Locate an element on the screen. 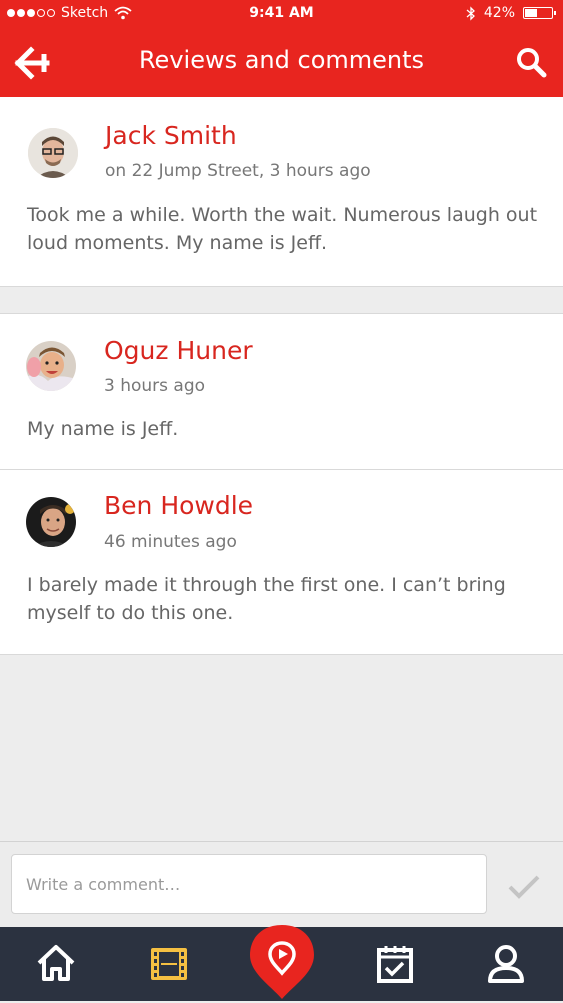 The height and width of the screenshot is (1003, 563). header-bar: Sketch 9:41 AM 42% Reviews and comments is located at coordinates (281, 48).